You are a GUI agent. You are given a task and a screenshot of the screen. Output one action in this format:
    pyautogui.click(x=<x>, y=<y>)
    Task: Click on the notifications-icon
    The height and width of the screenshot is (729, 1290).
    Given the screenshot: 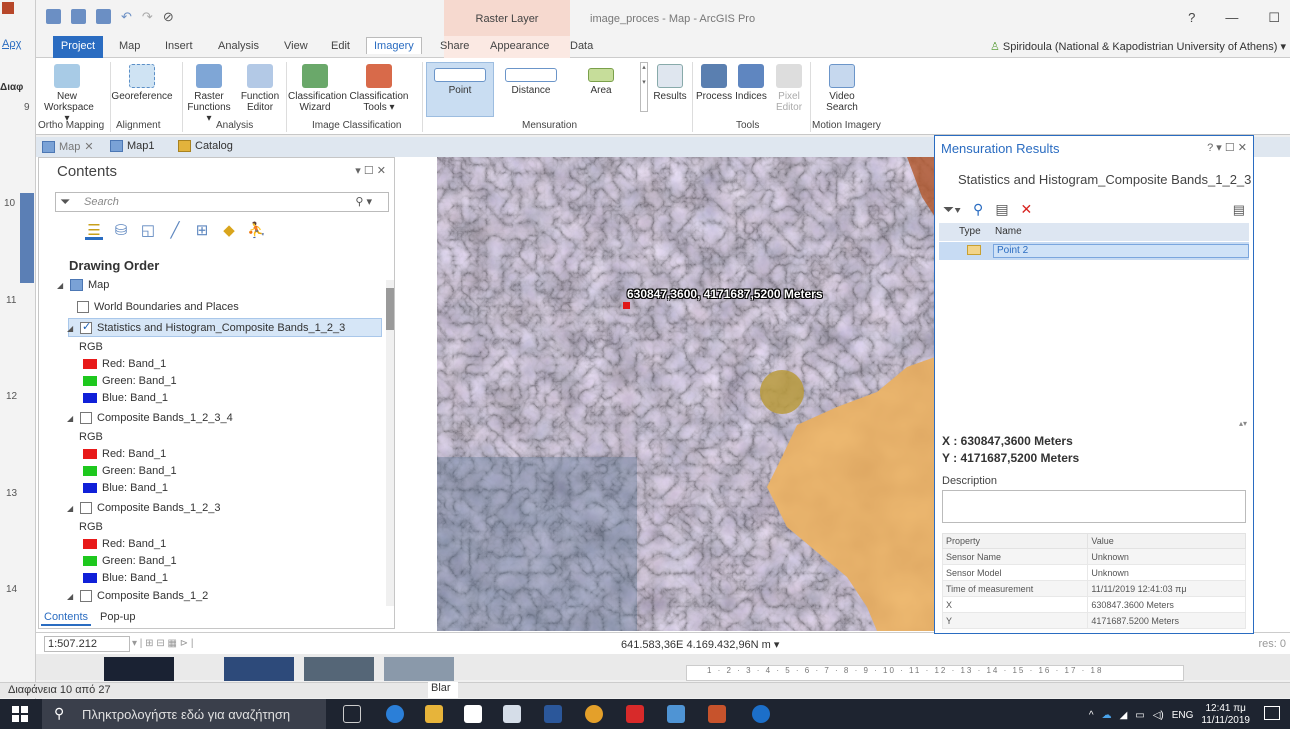 What is the action you would take?
    pyautogui.click(x=1272, y=713)
    